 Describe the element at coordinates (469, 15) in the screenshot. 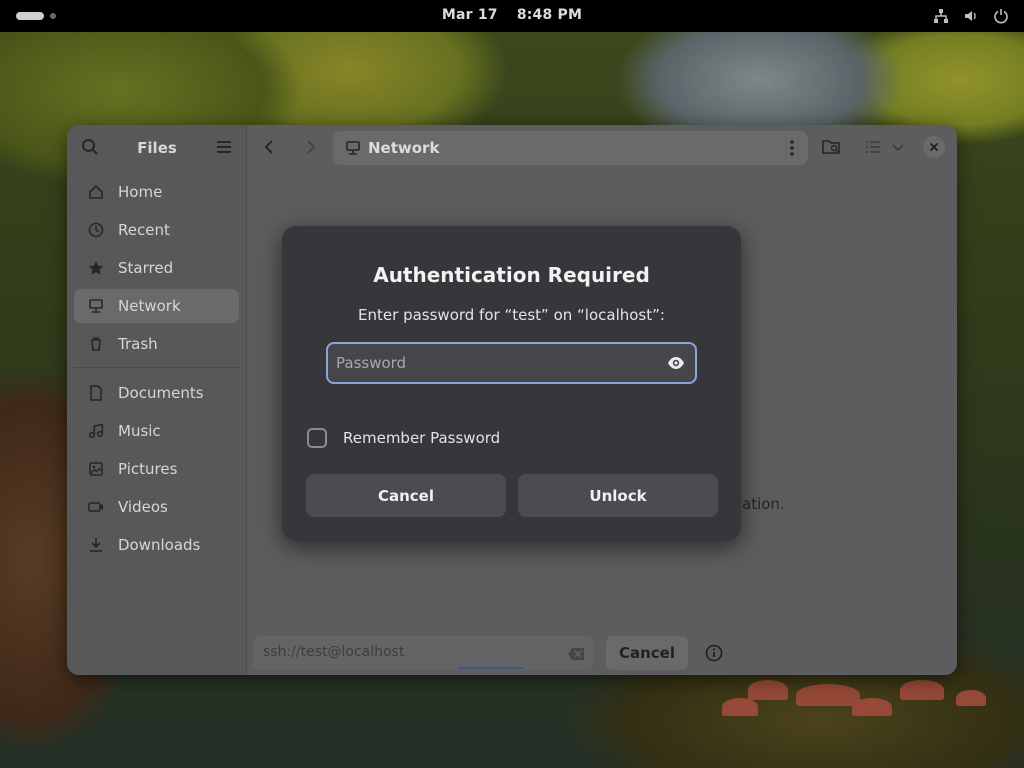

I see `clock-date: Mar 17` at that location.